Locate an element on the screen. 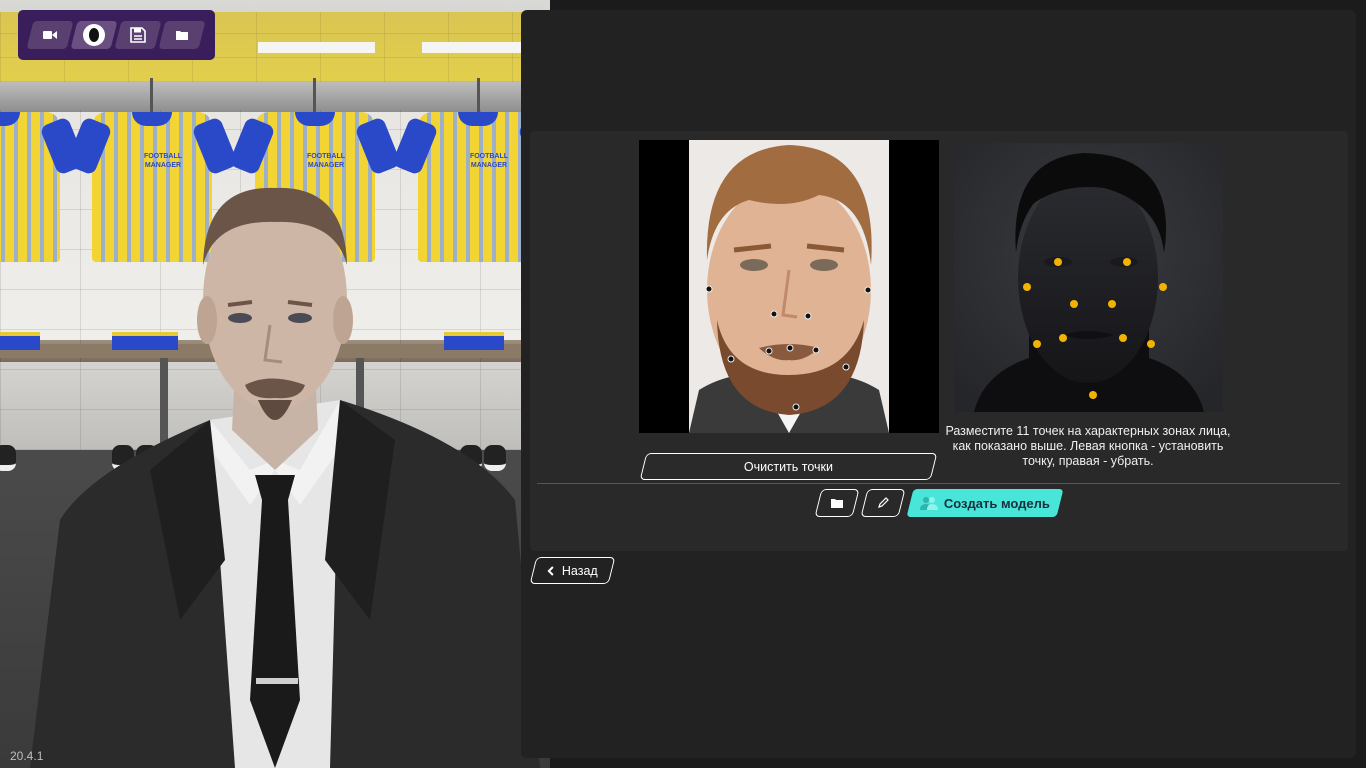  open-folder-button is located at coordinates (182, 35).